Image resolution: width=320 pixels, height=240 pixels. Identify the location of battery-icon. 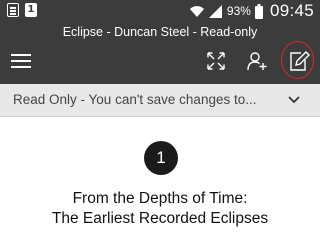
(258, 11).